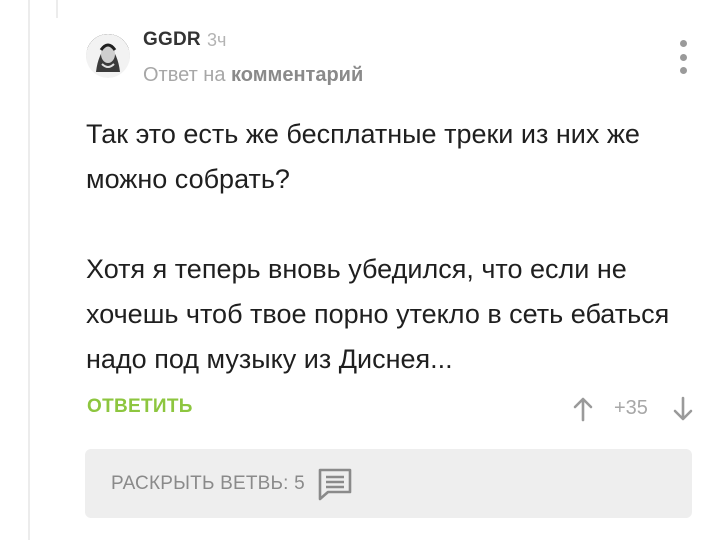 The width and height of the screenshot is (720, 540). Describe the element at coordinates (57, 9) in the screenshot. I see `thread-line-parent` at that location.